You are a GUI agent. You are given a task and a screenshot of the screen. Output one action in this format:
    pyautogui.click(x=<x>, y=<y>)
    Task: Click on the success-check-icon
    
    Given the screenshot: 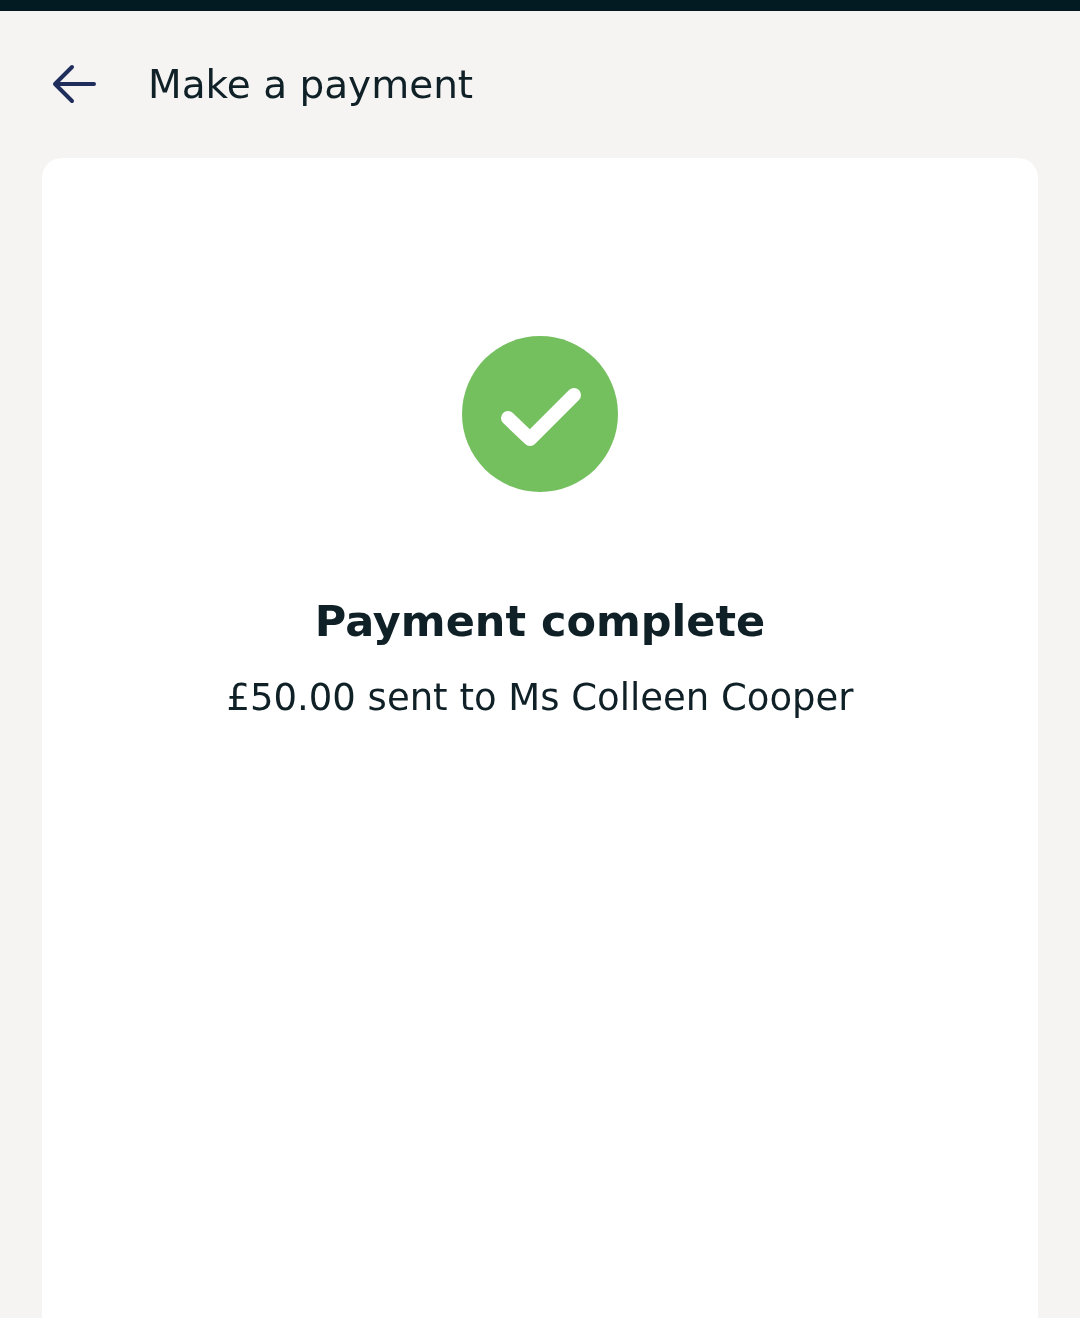 What is the action you would take?
    pyautogui.click(x=540, y=414)
    